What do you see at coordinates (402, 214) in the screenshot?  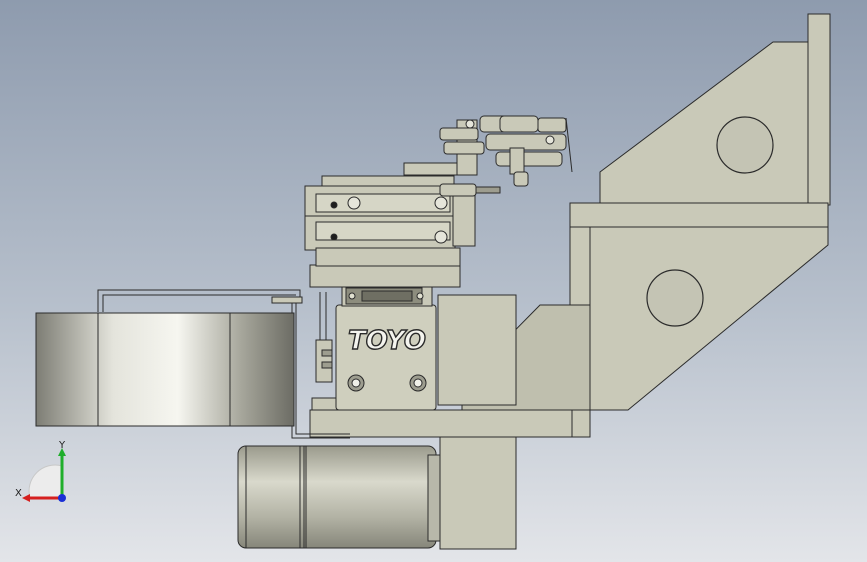 I see `slide-cylinder` at bounding box center [402, 214].